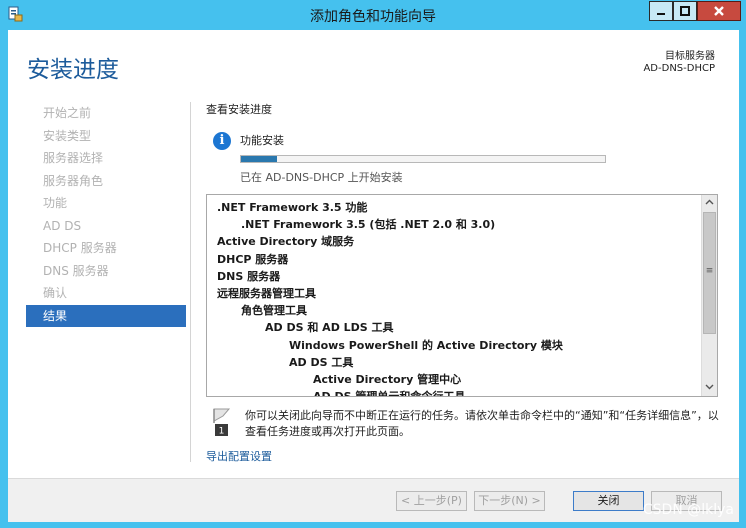 The width and height of the screenshot is (746, 528). I want to click on progress-status: 已在 AD-DNS-DHCP 上开始安装, so click(321, 177).